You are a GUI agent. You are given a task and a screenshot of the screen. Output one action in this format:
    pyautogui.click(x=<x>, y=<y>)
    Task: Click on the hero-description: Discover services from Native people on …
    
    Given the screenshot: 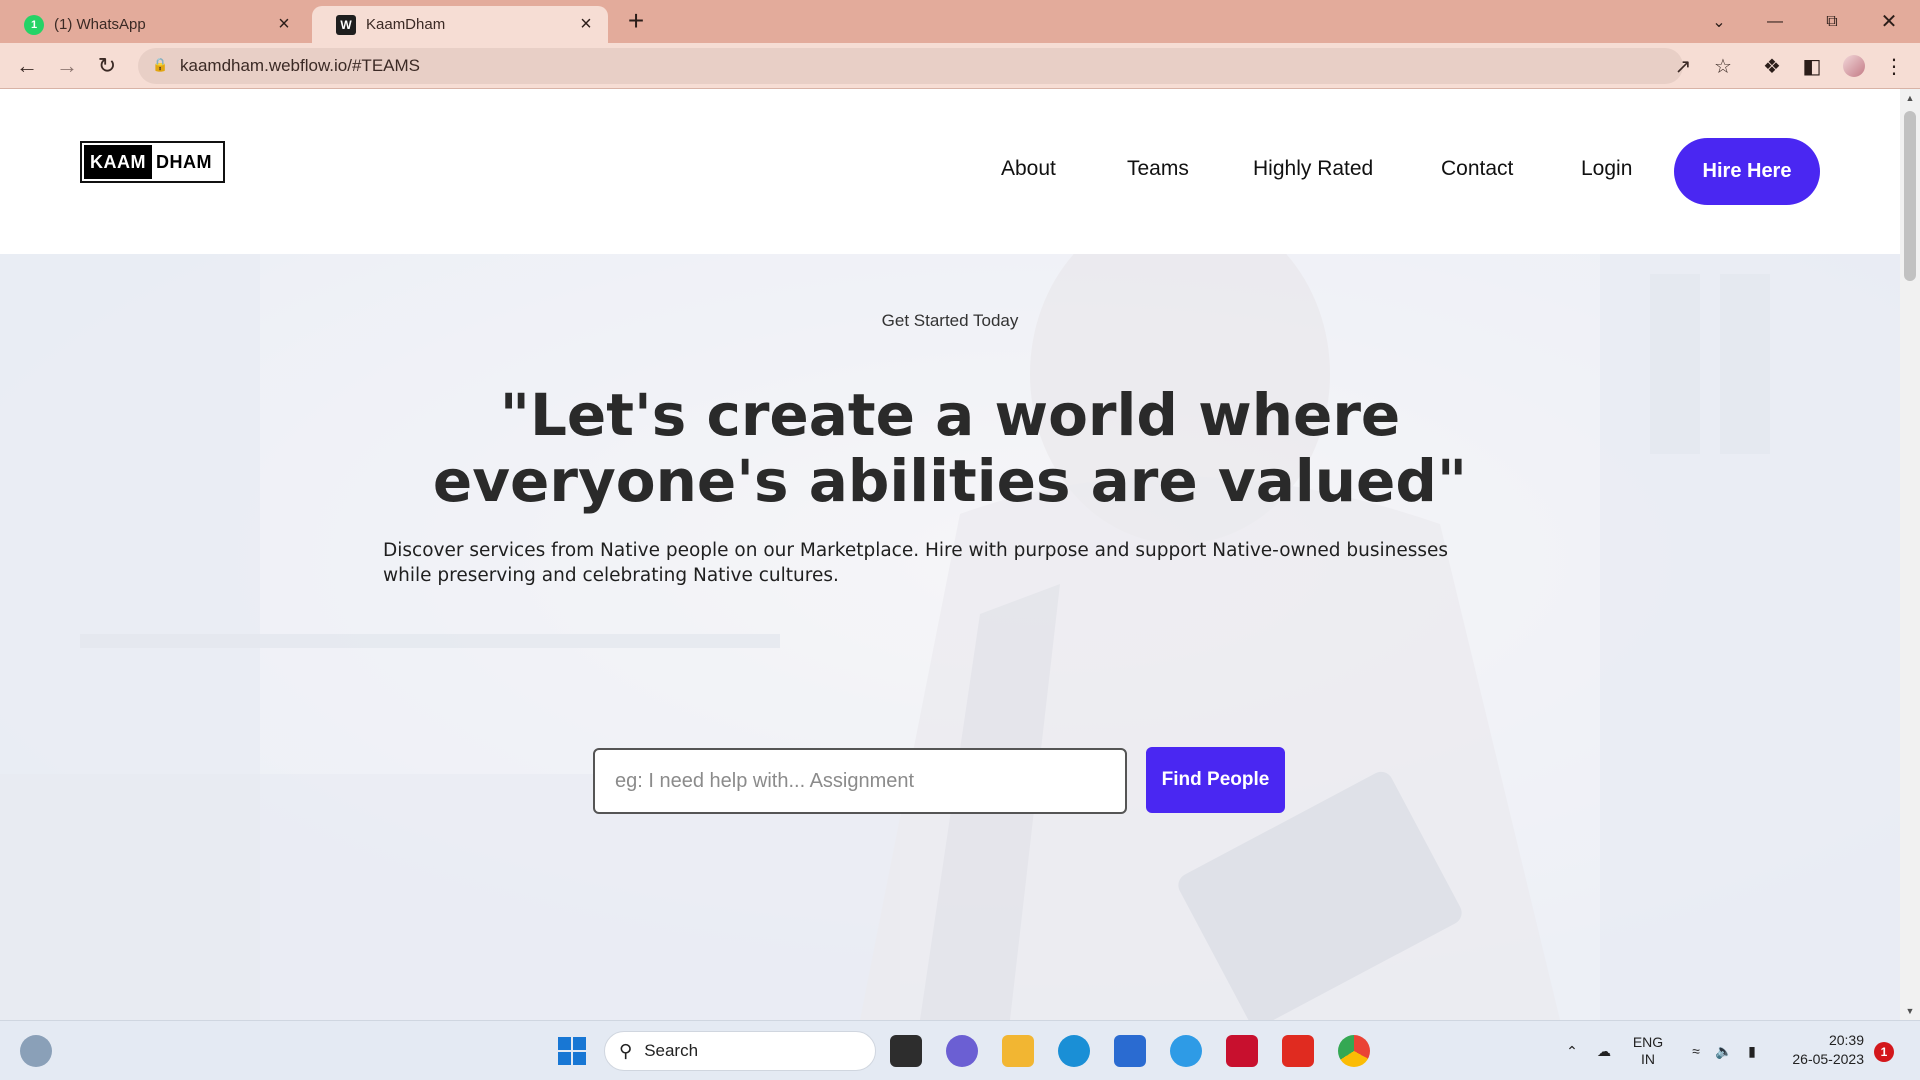 What is the action you would take?
    pyautogui.click(x=916, y=563)
    